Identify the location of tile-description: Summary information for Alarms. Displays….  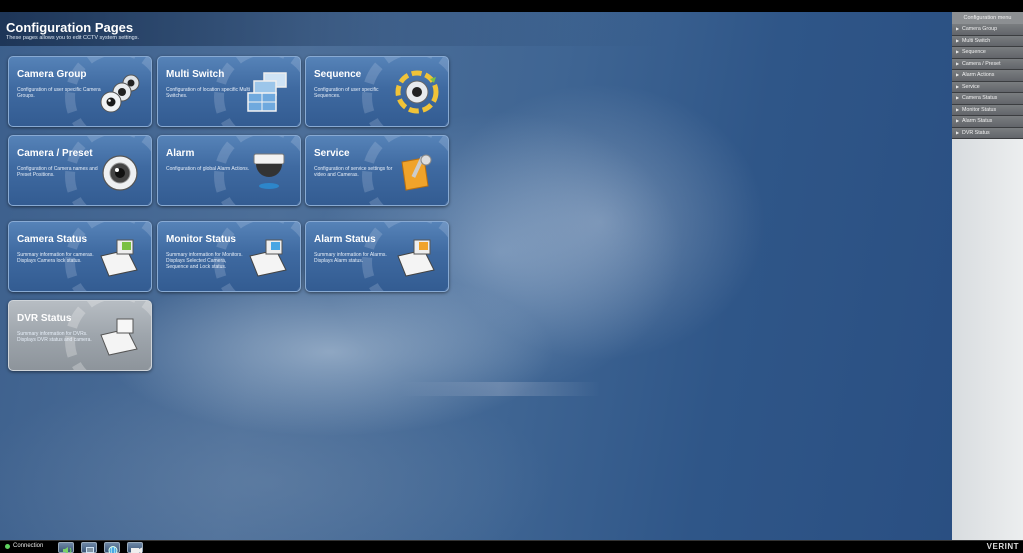
(350, 258).